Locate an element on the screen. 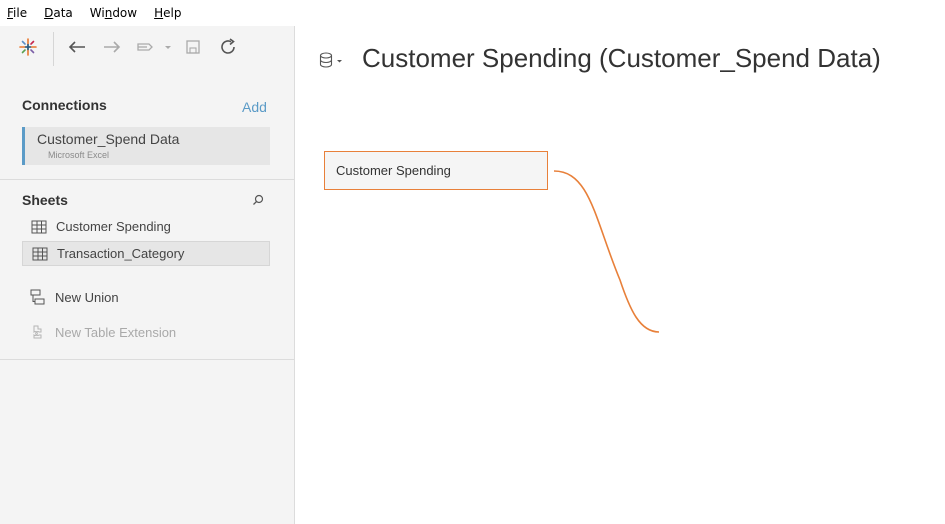 Image resolution: width=945 pixels, height=524 pixels. back-arrow-icon is located at coordinates (77, 47).